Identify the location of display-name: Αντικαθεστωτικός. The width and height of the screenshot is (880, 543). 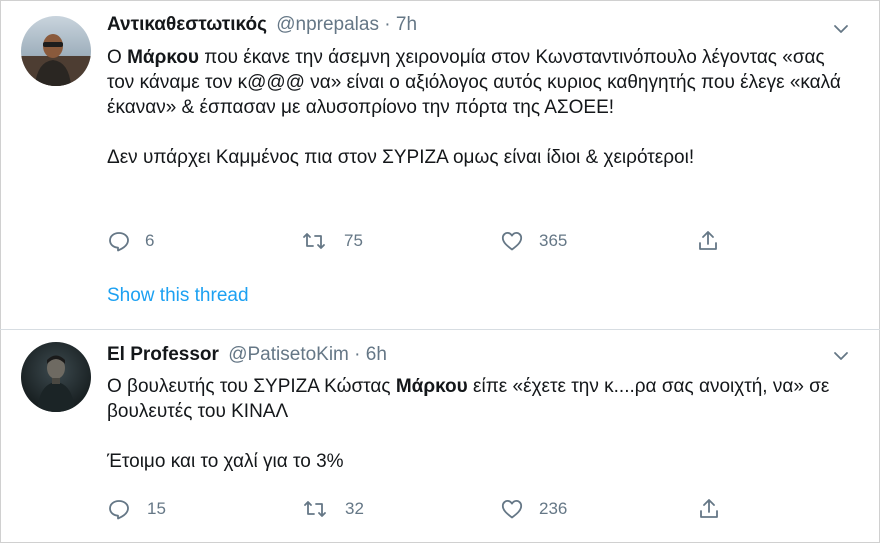
(187, 24).